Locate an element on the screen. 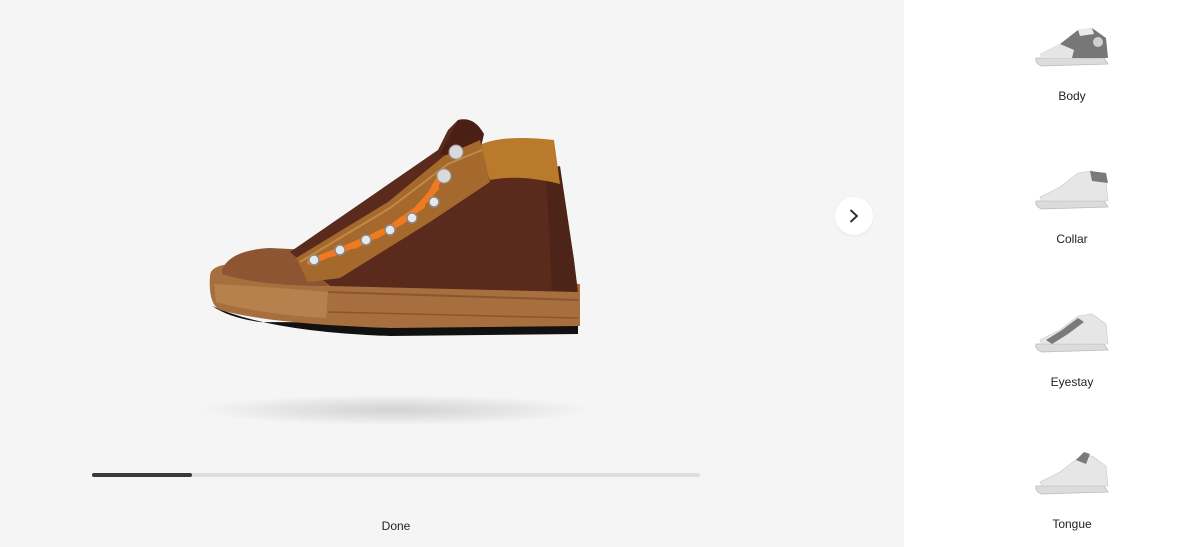  part-item-eyestay: Eyestay is located at coordinates (1052, 347).